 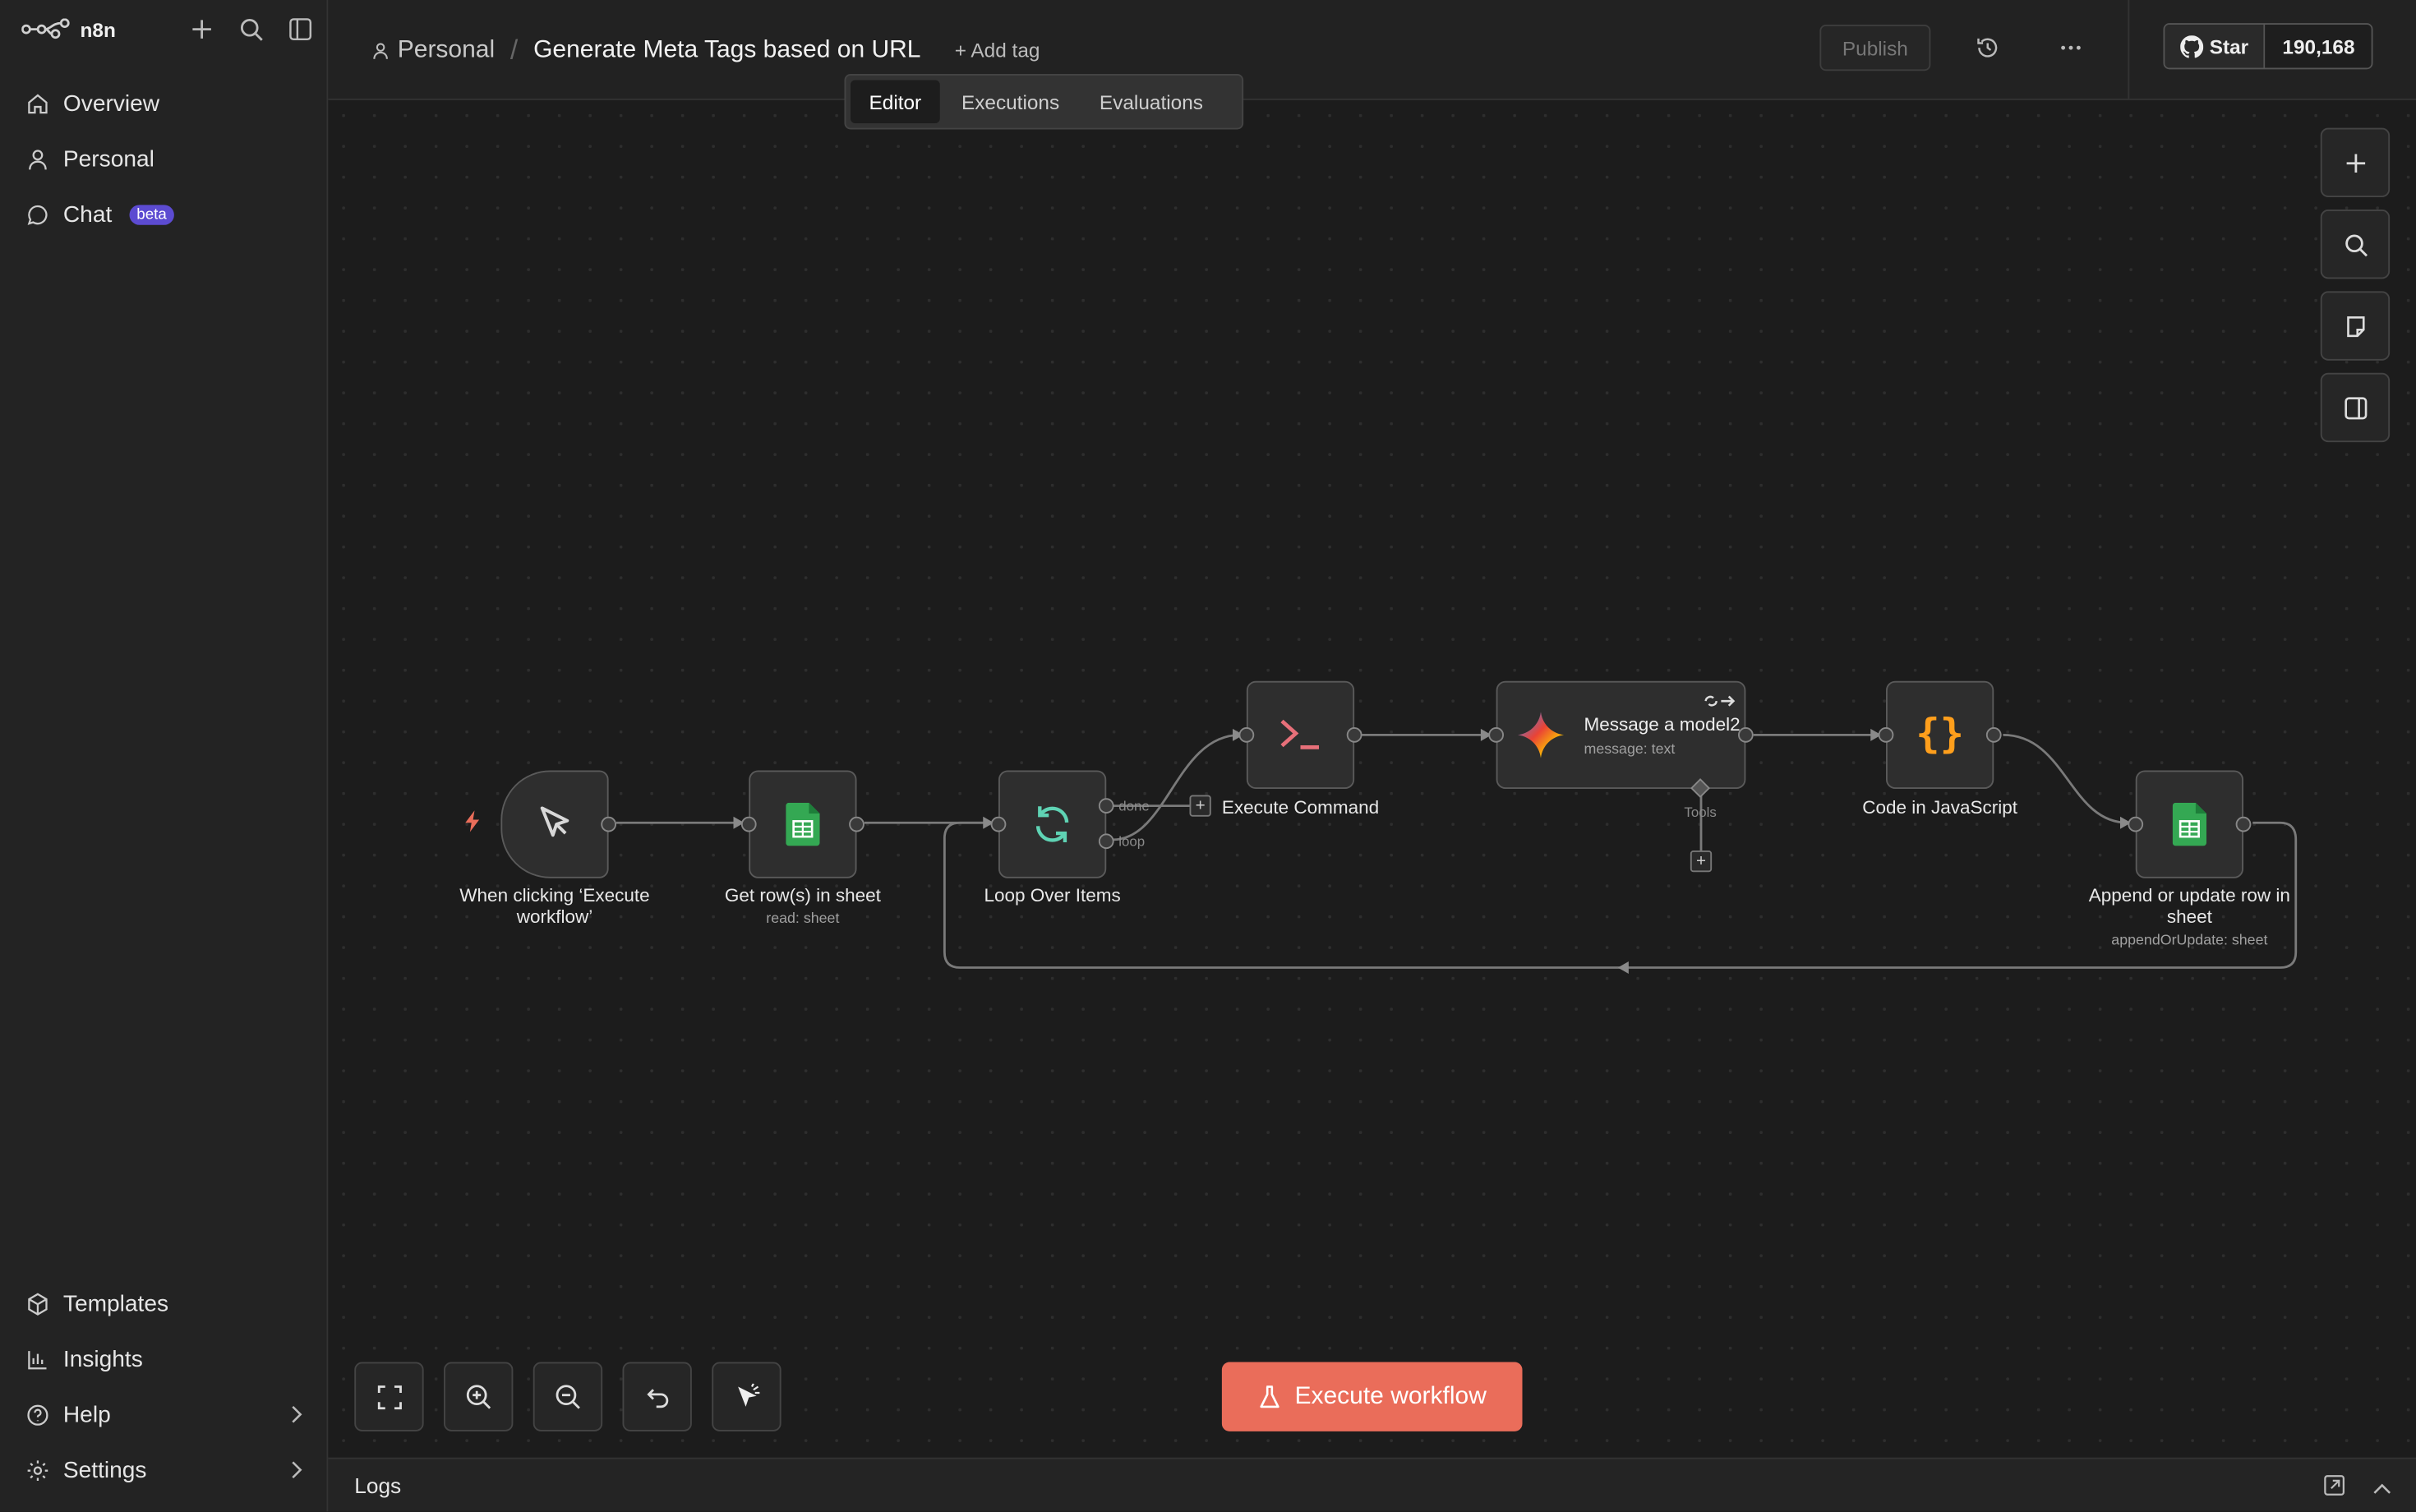 I want to click on github-icon, so click(x=2192, y=46).